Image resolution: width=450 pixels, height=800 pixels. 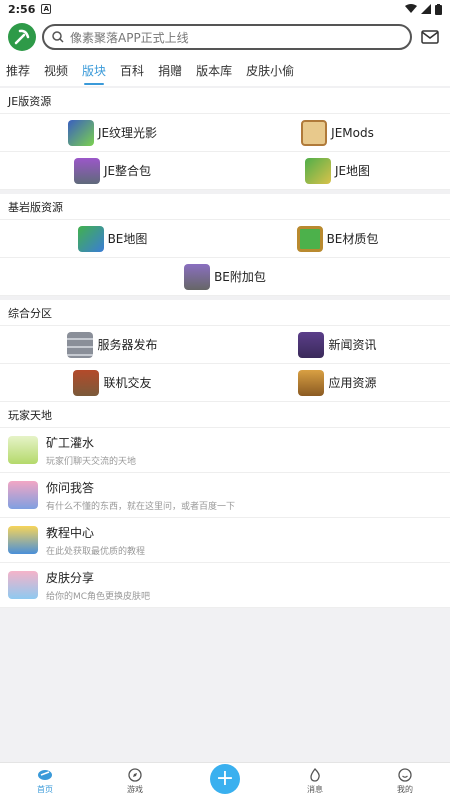 I want to click on nav-label: 首页, so click(x=45, y=789).